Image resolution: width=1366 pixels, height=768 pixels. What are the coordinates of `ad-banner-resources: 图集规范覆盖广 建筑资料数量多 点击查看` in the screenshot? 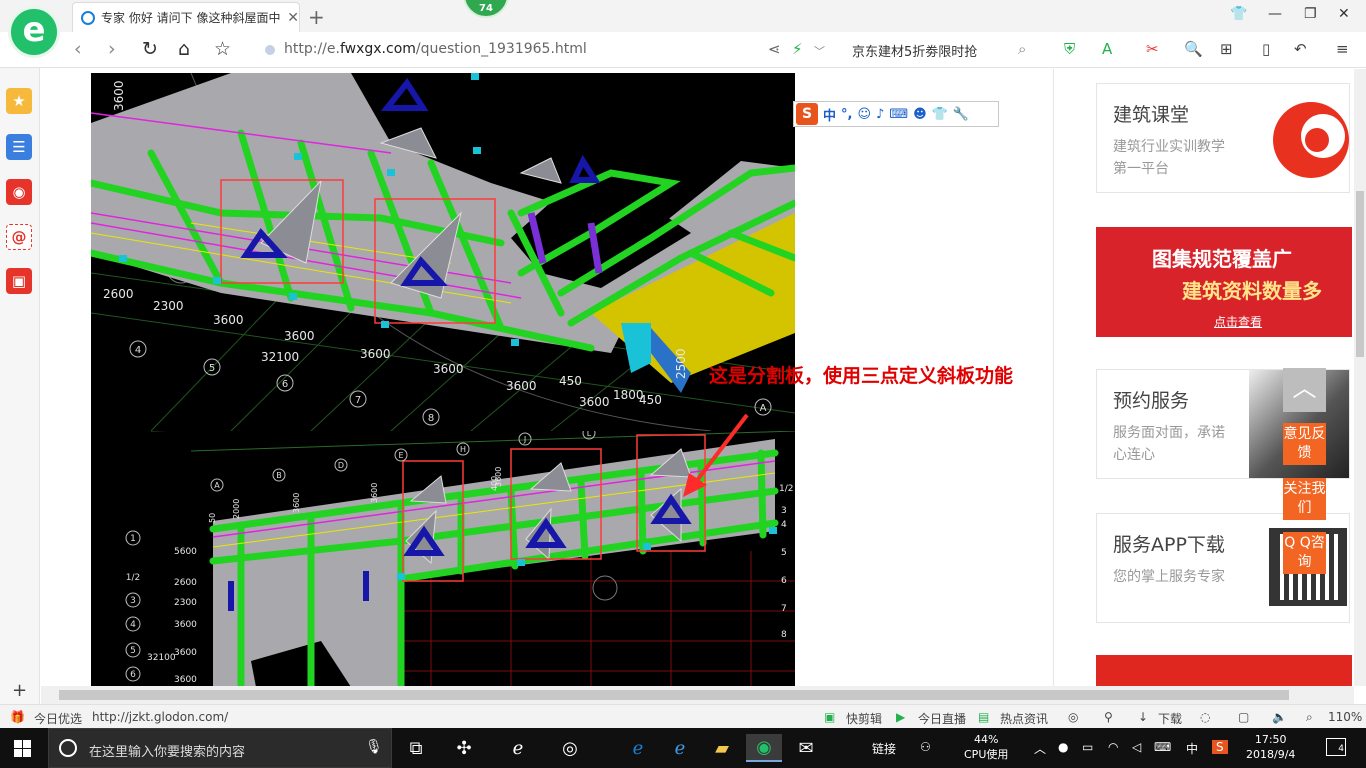 It's located at (1224, 282).